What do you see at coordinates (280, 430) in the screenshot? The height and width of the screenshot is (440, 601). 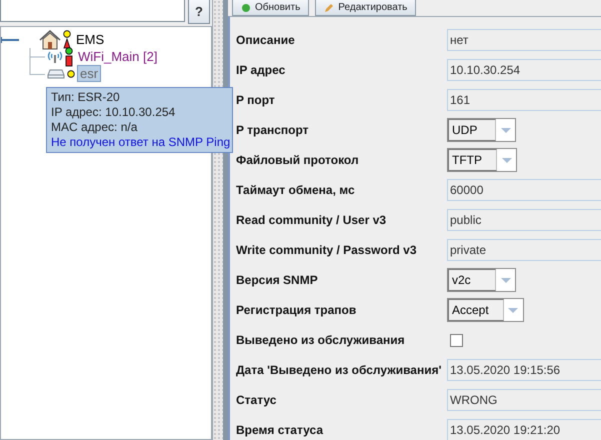 I see `field-label: Время статуса` at bounding box center [280, 430].